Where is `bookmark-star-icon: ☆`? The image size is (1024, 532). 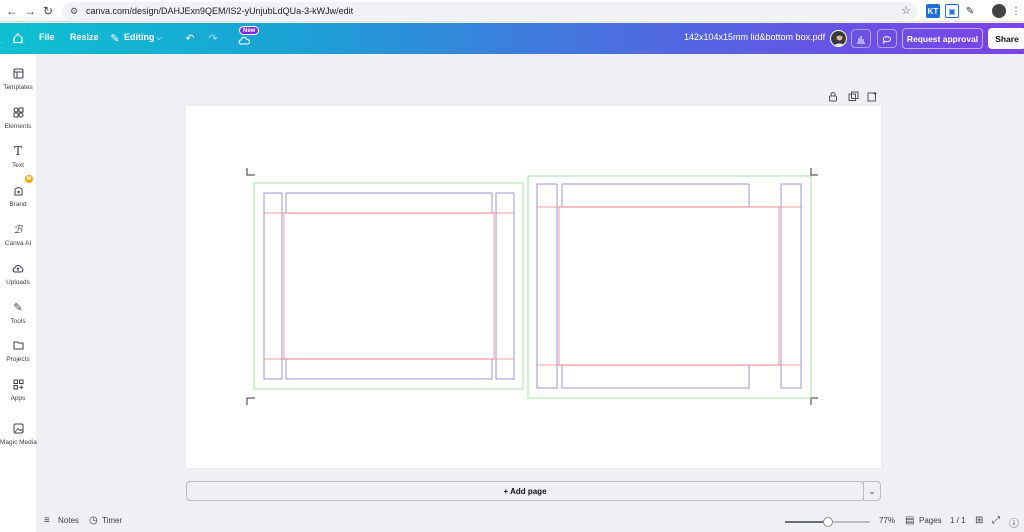 bookmark-star-icon: ☆ is located at coordinates (906, 10).